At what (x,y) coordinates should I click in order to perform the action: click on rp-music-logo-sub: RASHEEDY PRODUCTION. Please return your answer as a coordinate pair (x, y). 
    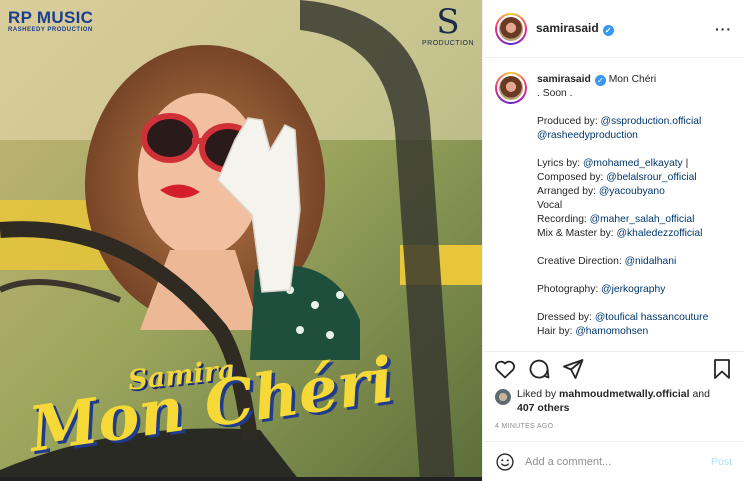
    Looking at the image, I should click on (50, 30).